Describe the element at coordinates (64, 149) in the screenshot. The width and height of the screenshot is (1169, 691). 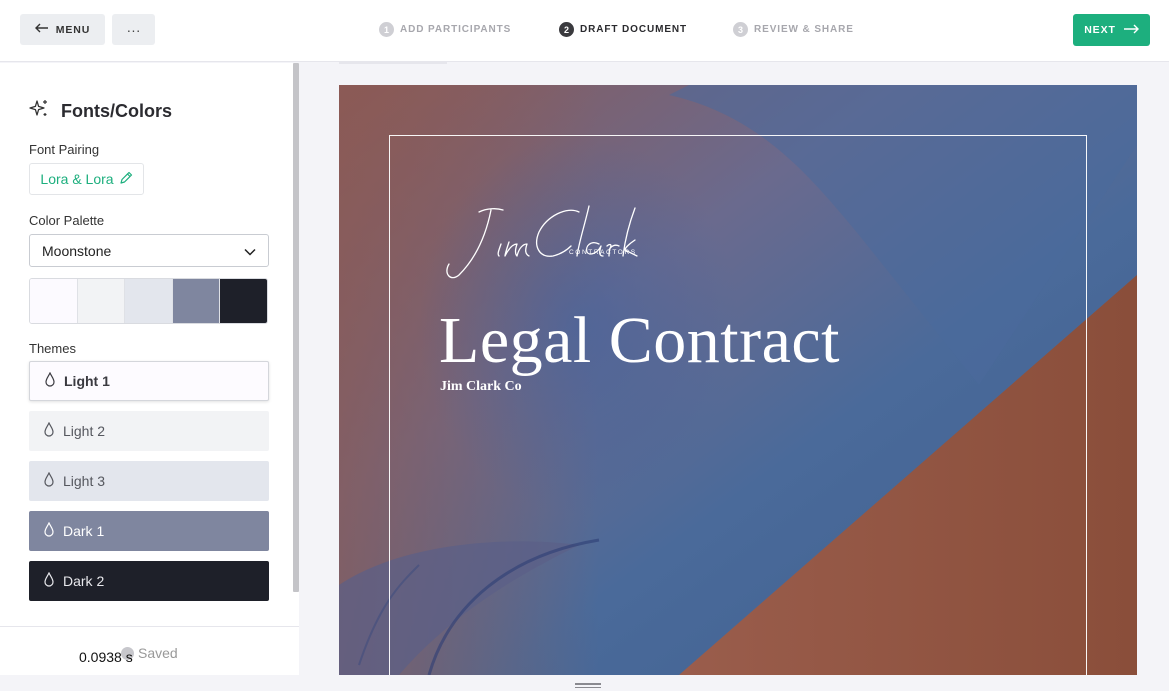
I see `font-pairing-label: Font Pairing` at that location.